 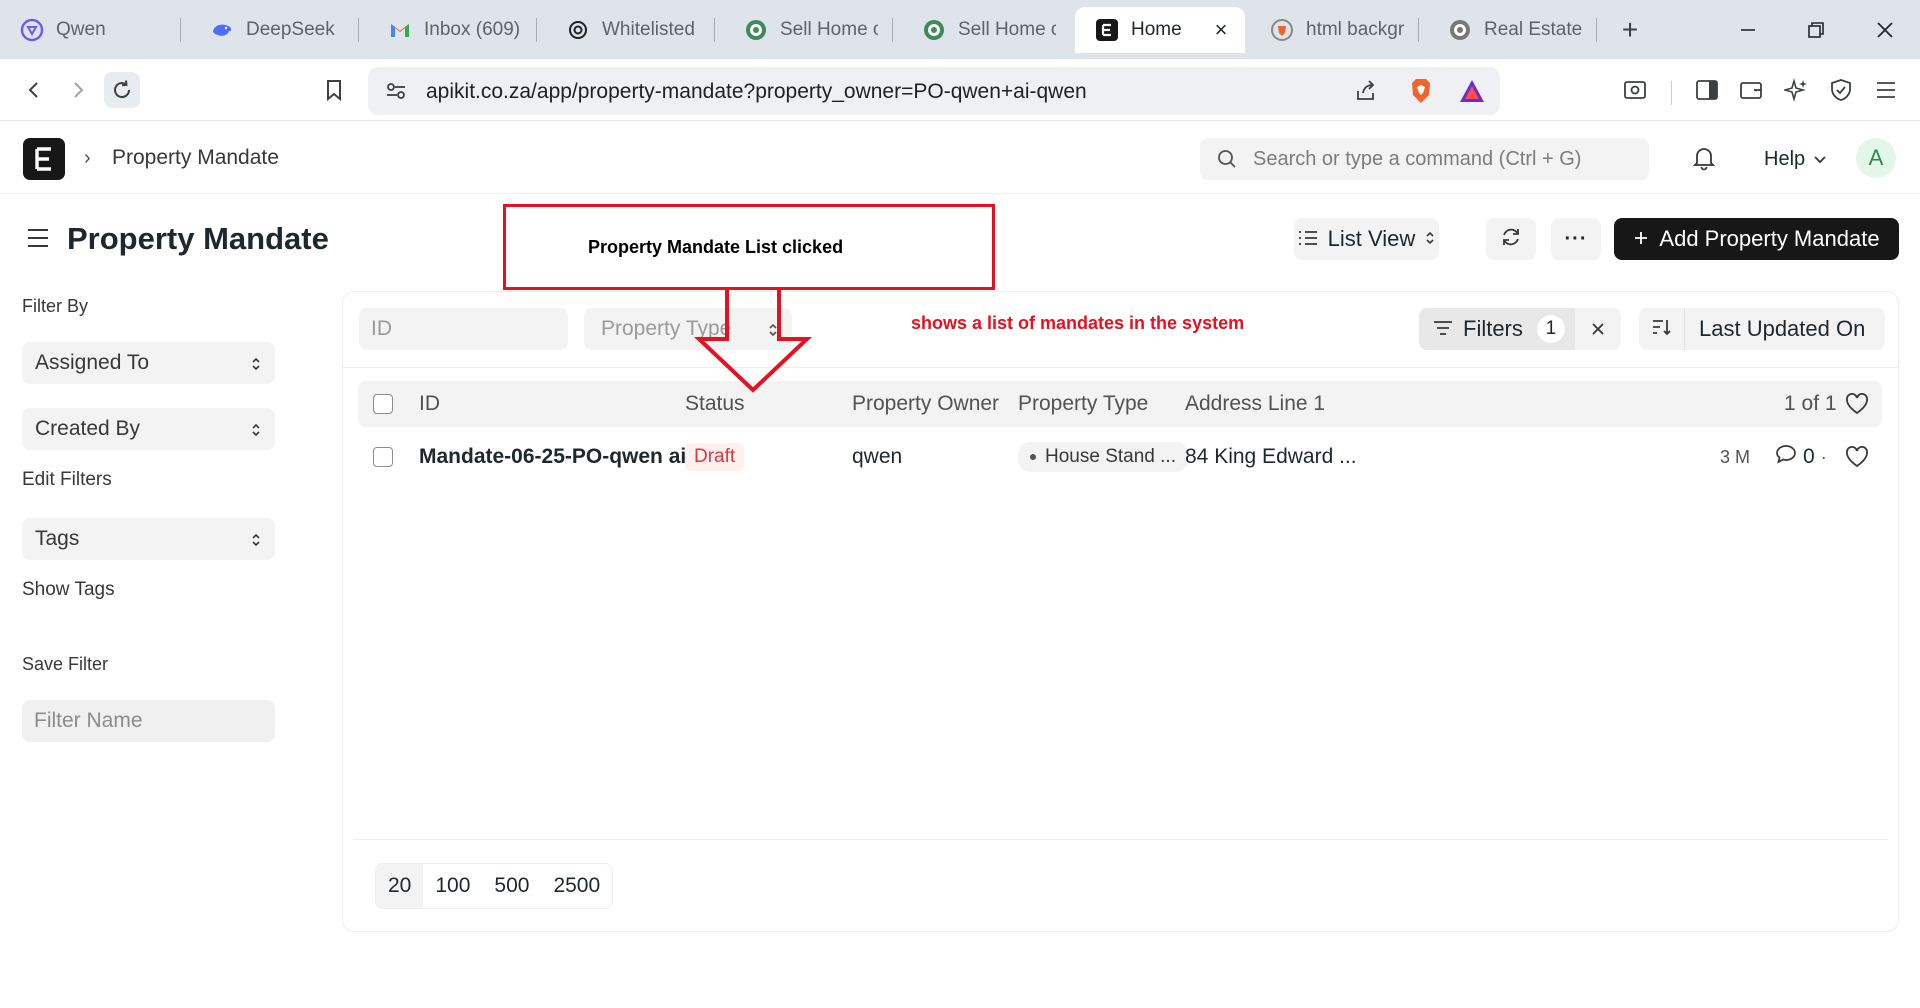 I want to click on annotation-down-arrow-icon, so click(x=753, y=341).